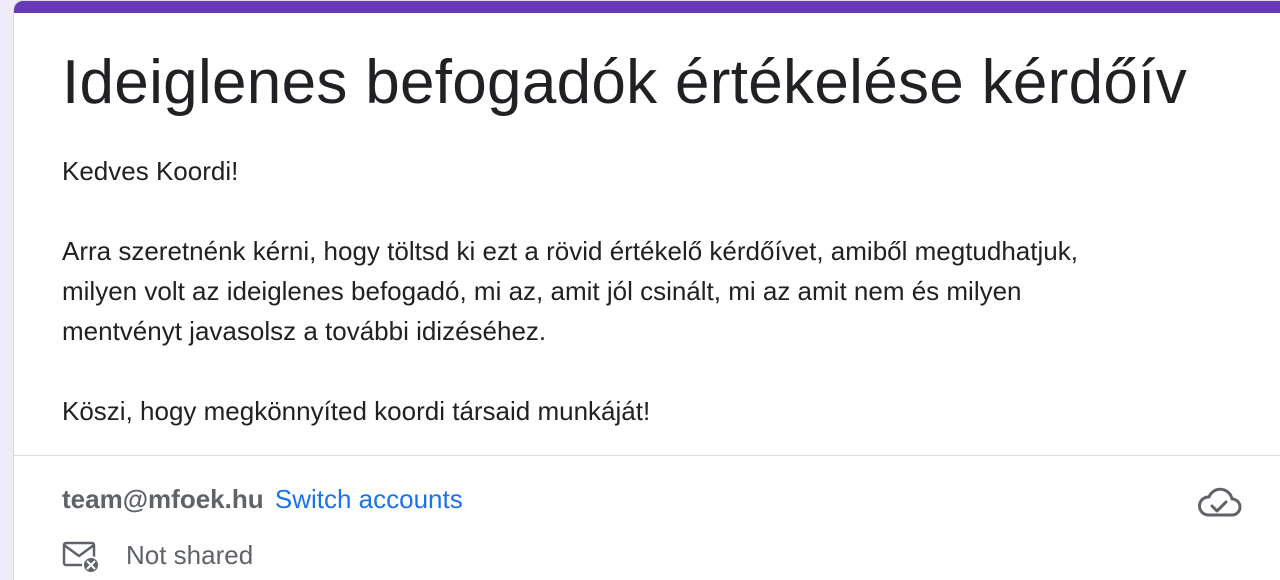  What do you see at coordinates (369, 499) in the screenshot?
I see `switch-accounts-link: Switch accounts` at bounding box center [369, 499].